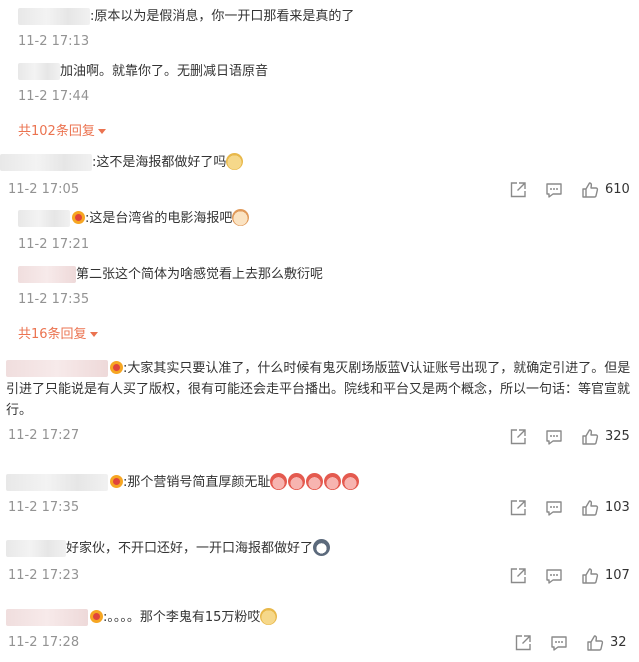 The height and width of the screenshot is (662, 639). What do you see at coordinates (54, 41) in the screenshot?
I see `timestamp: 11-2 17:13` at bounding box center [54, 41].